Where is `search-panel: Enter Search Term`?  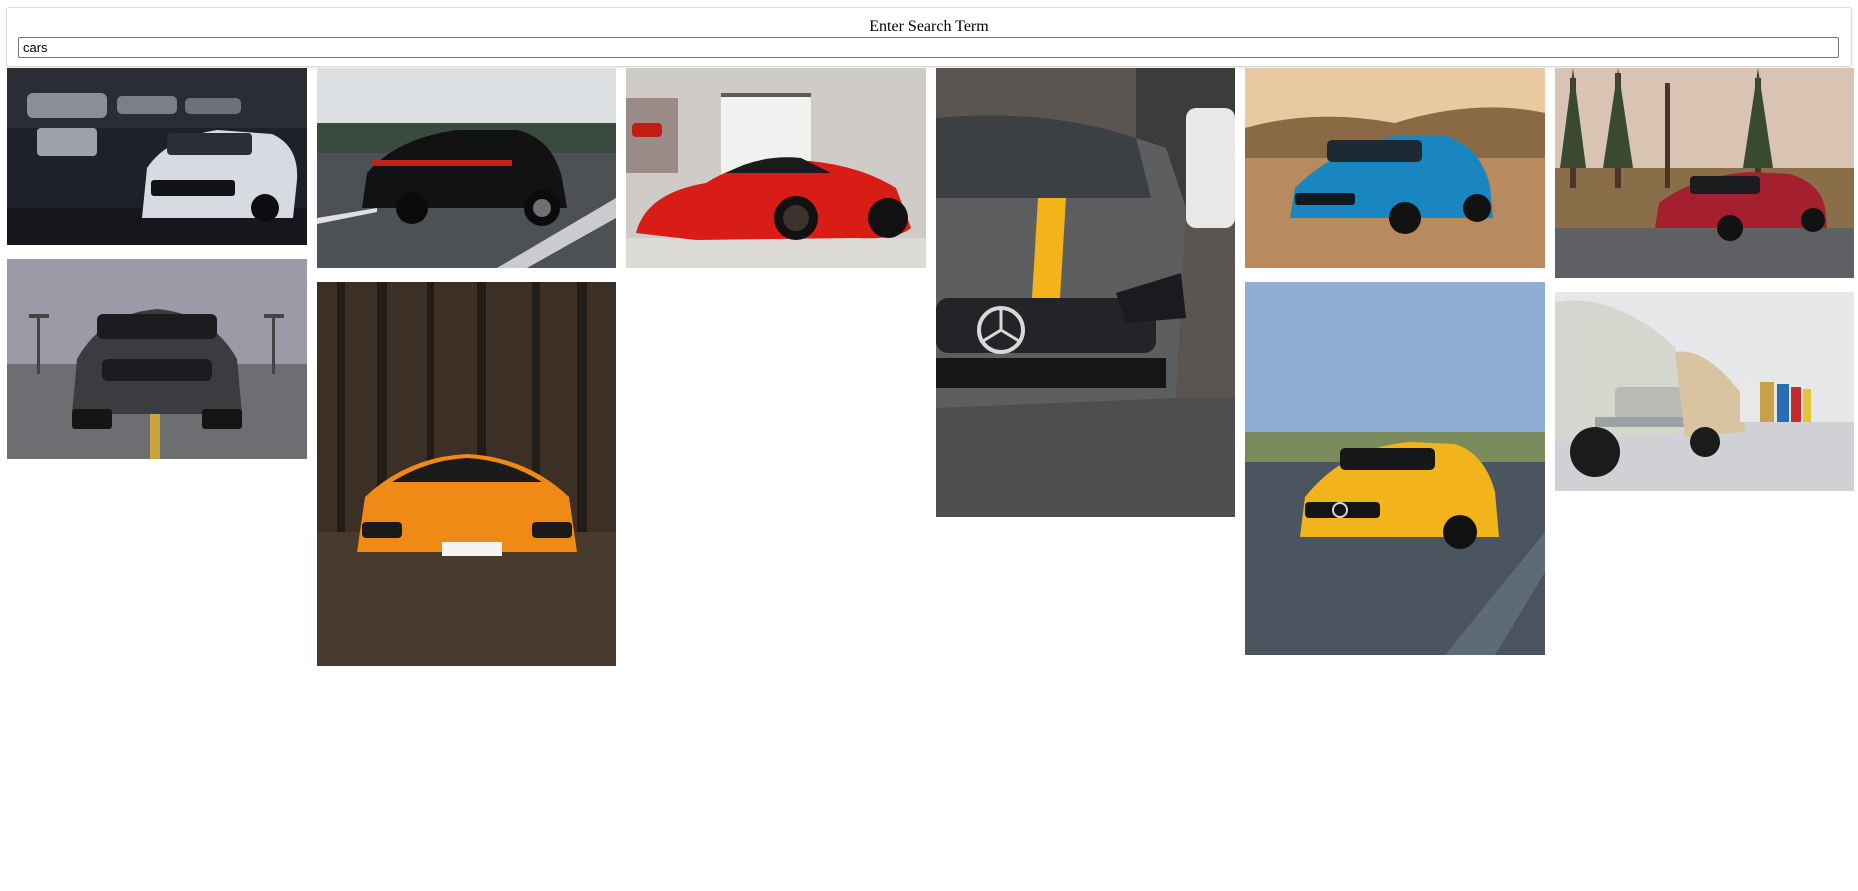 search-panel: Enter Search Term is located at coordinates (929, 37).